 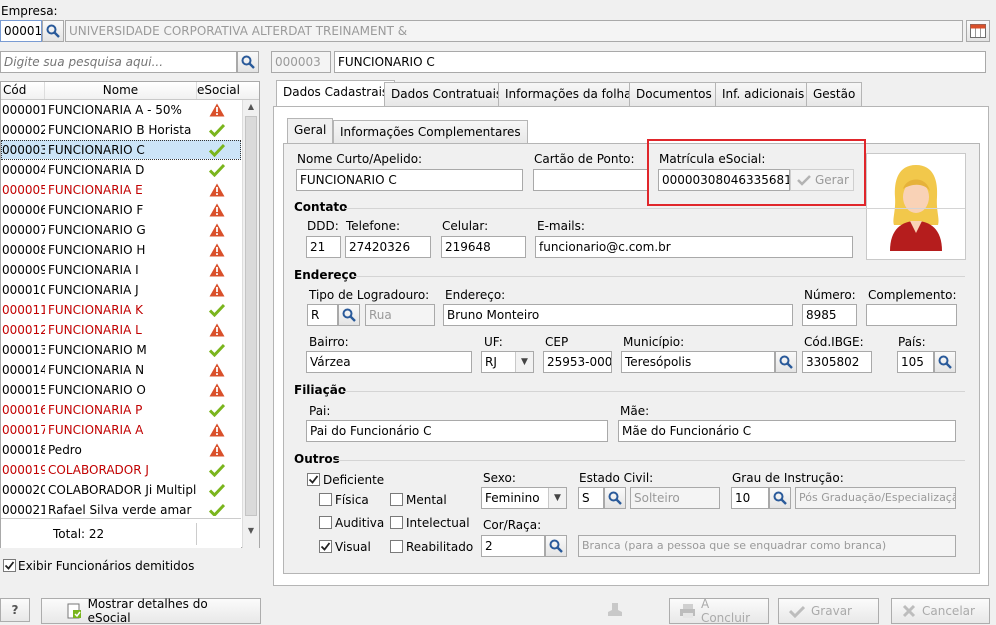 What do you see at coordinates (349, 315) in the screenshot?
I see `tipo-logradouro-search-button` at bounding box center [349, 315].